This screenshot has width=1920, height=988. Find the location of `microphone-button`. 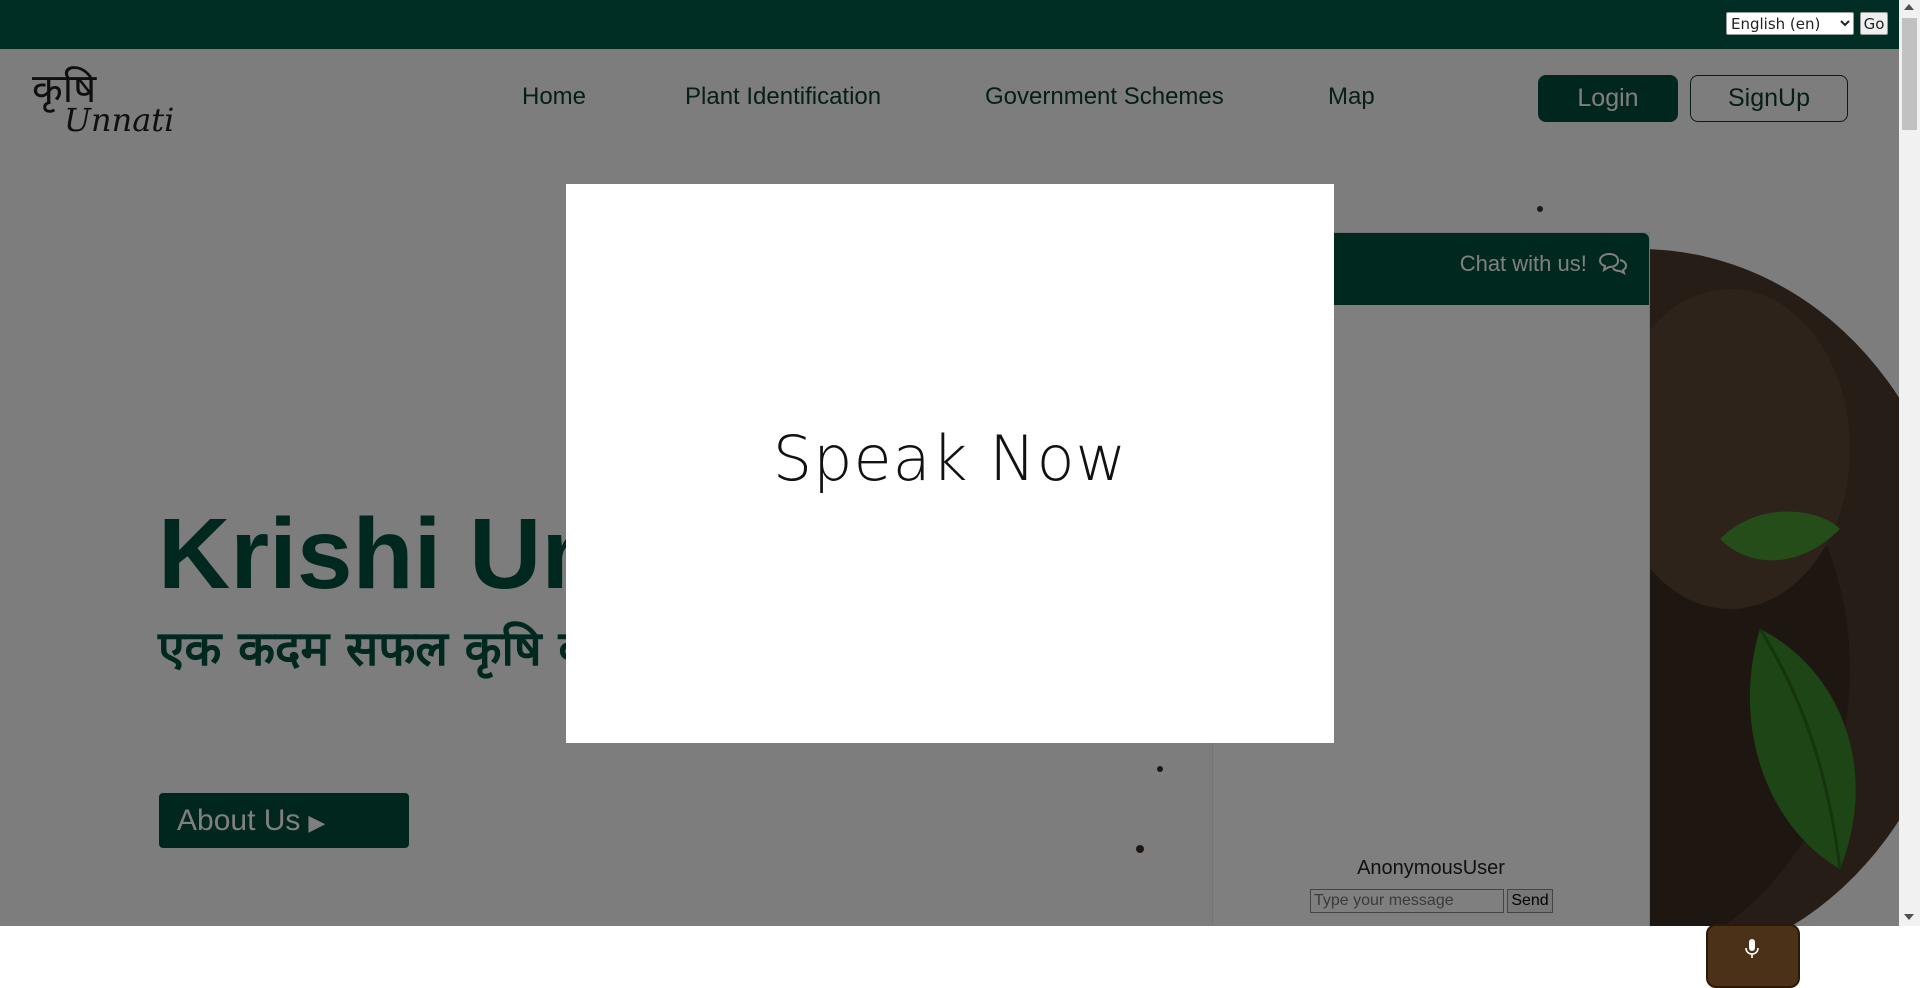

microphone-button is located at coordinates (1753, 956).